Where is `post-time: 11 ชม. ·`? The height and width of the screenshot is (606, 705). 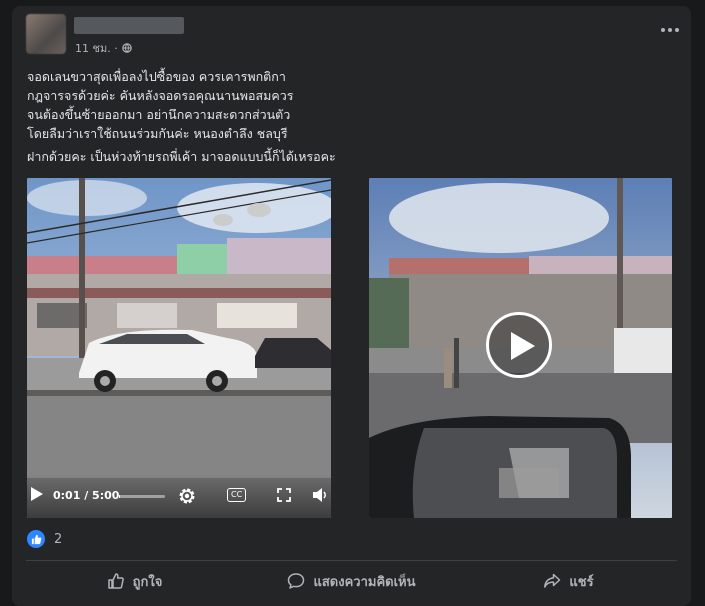 post-time: 11 ชม. · is located at coordinates (96, 48).